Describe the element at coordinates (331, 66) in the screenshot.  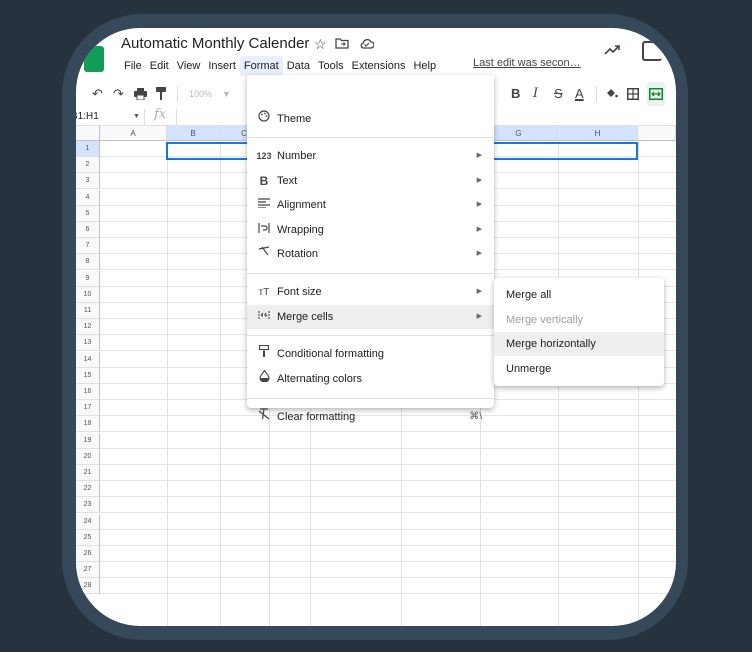
I see `menu-tools: Tools` at that location.